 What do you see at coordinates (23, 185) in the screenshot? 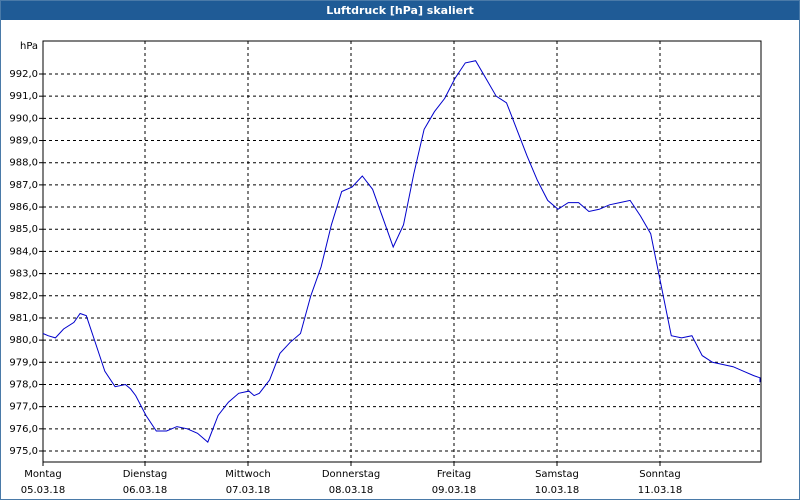
I see `y-tick-label: 987,0` at bounding box center [23, 185].